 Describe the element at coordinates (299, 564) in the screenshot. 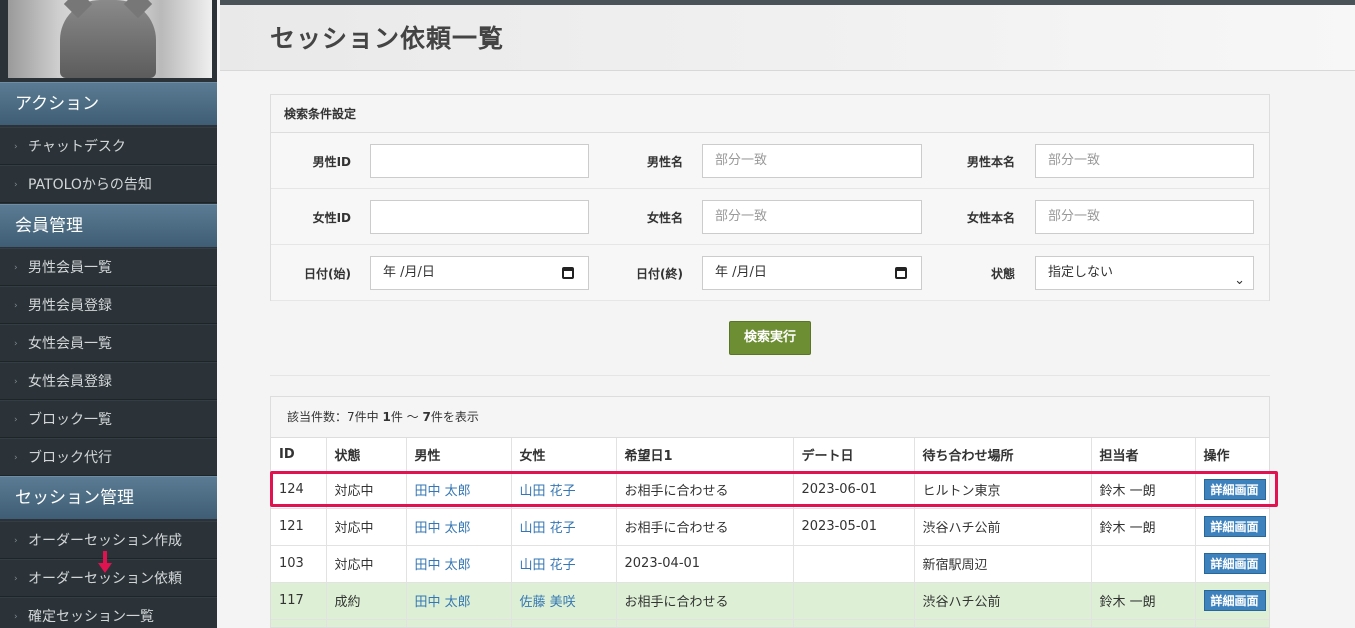

I see `cell-id: 103` at that location.